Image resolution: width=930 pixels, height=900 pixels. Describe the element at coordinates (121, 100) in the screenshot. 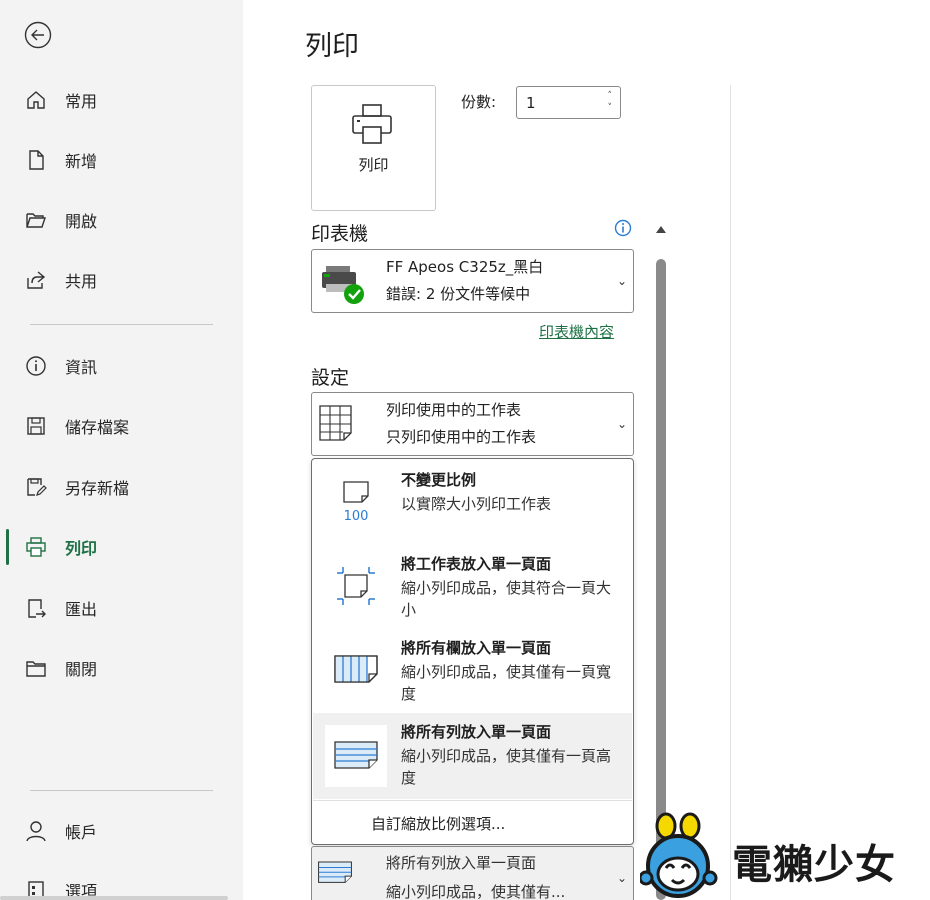

I see `sidebar-item-home: 常用` at that location.